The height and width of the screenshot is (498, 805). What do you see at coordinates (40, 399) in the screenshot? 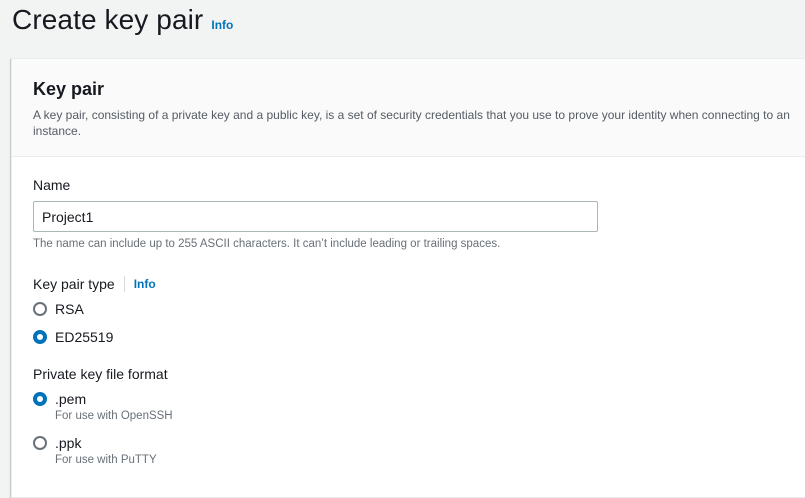
I see `radio-pem-circle` at bounding box center [40, 399].